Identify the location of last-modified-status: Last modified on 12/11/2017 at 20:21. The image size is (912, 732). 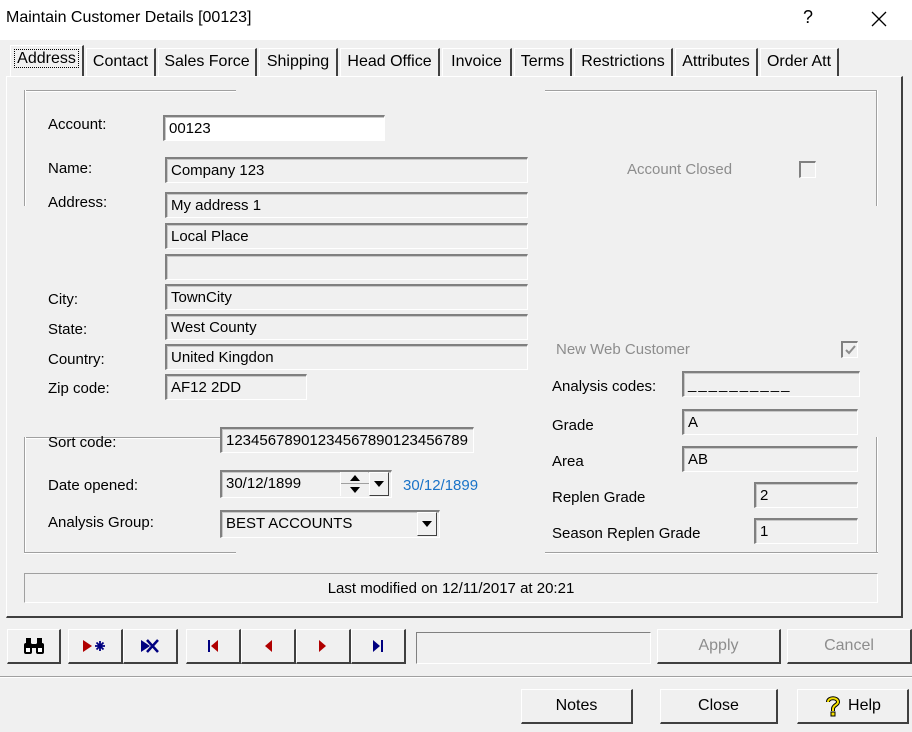
(451, 588).